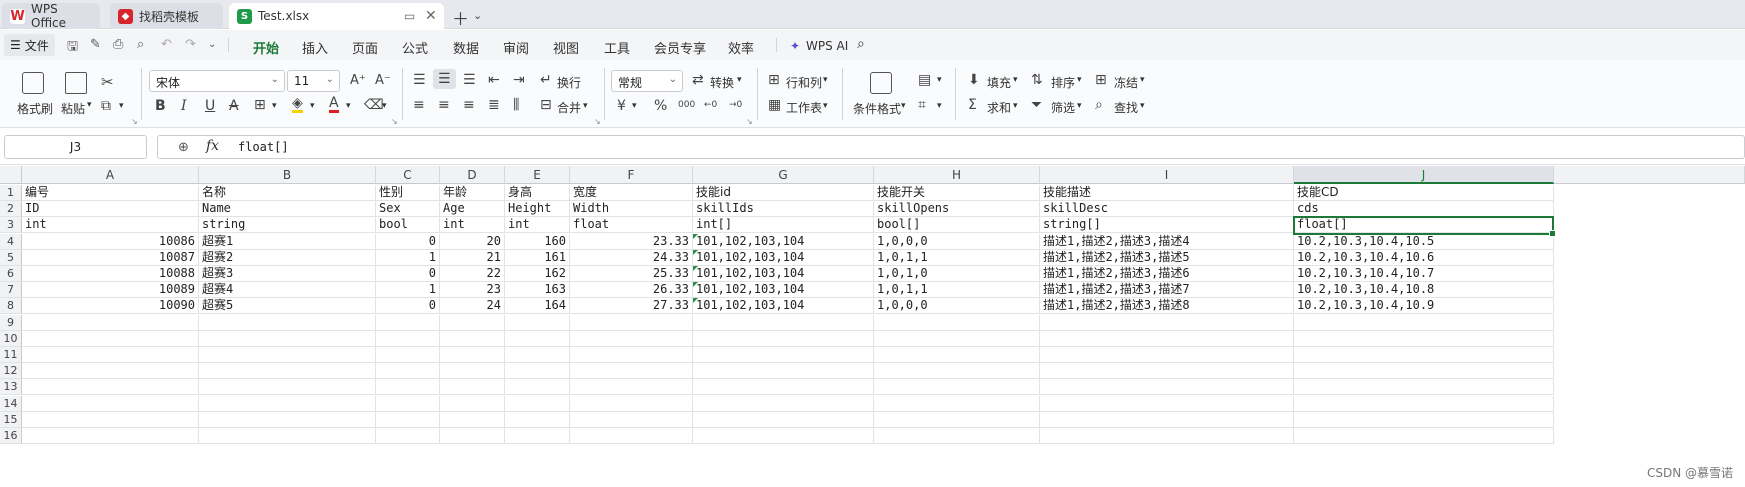 The height and width of the screenshot is (487, 1745). Describe the element at coordinates (408, 387) in the screenshot. I see `cell-c13` at that location.